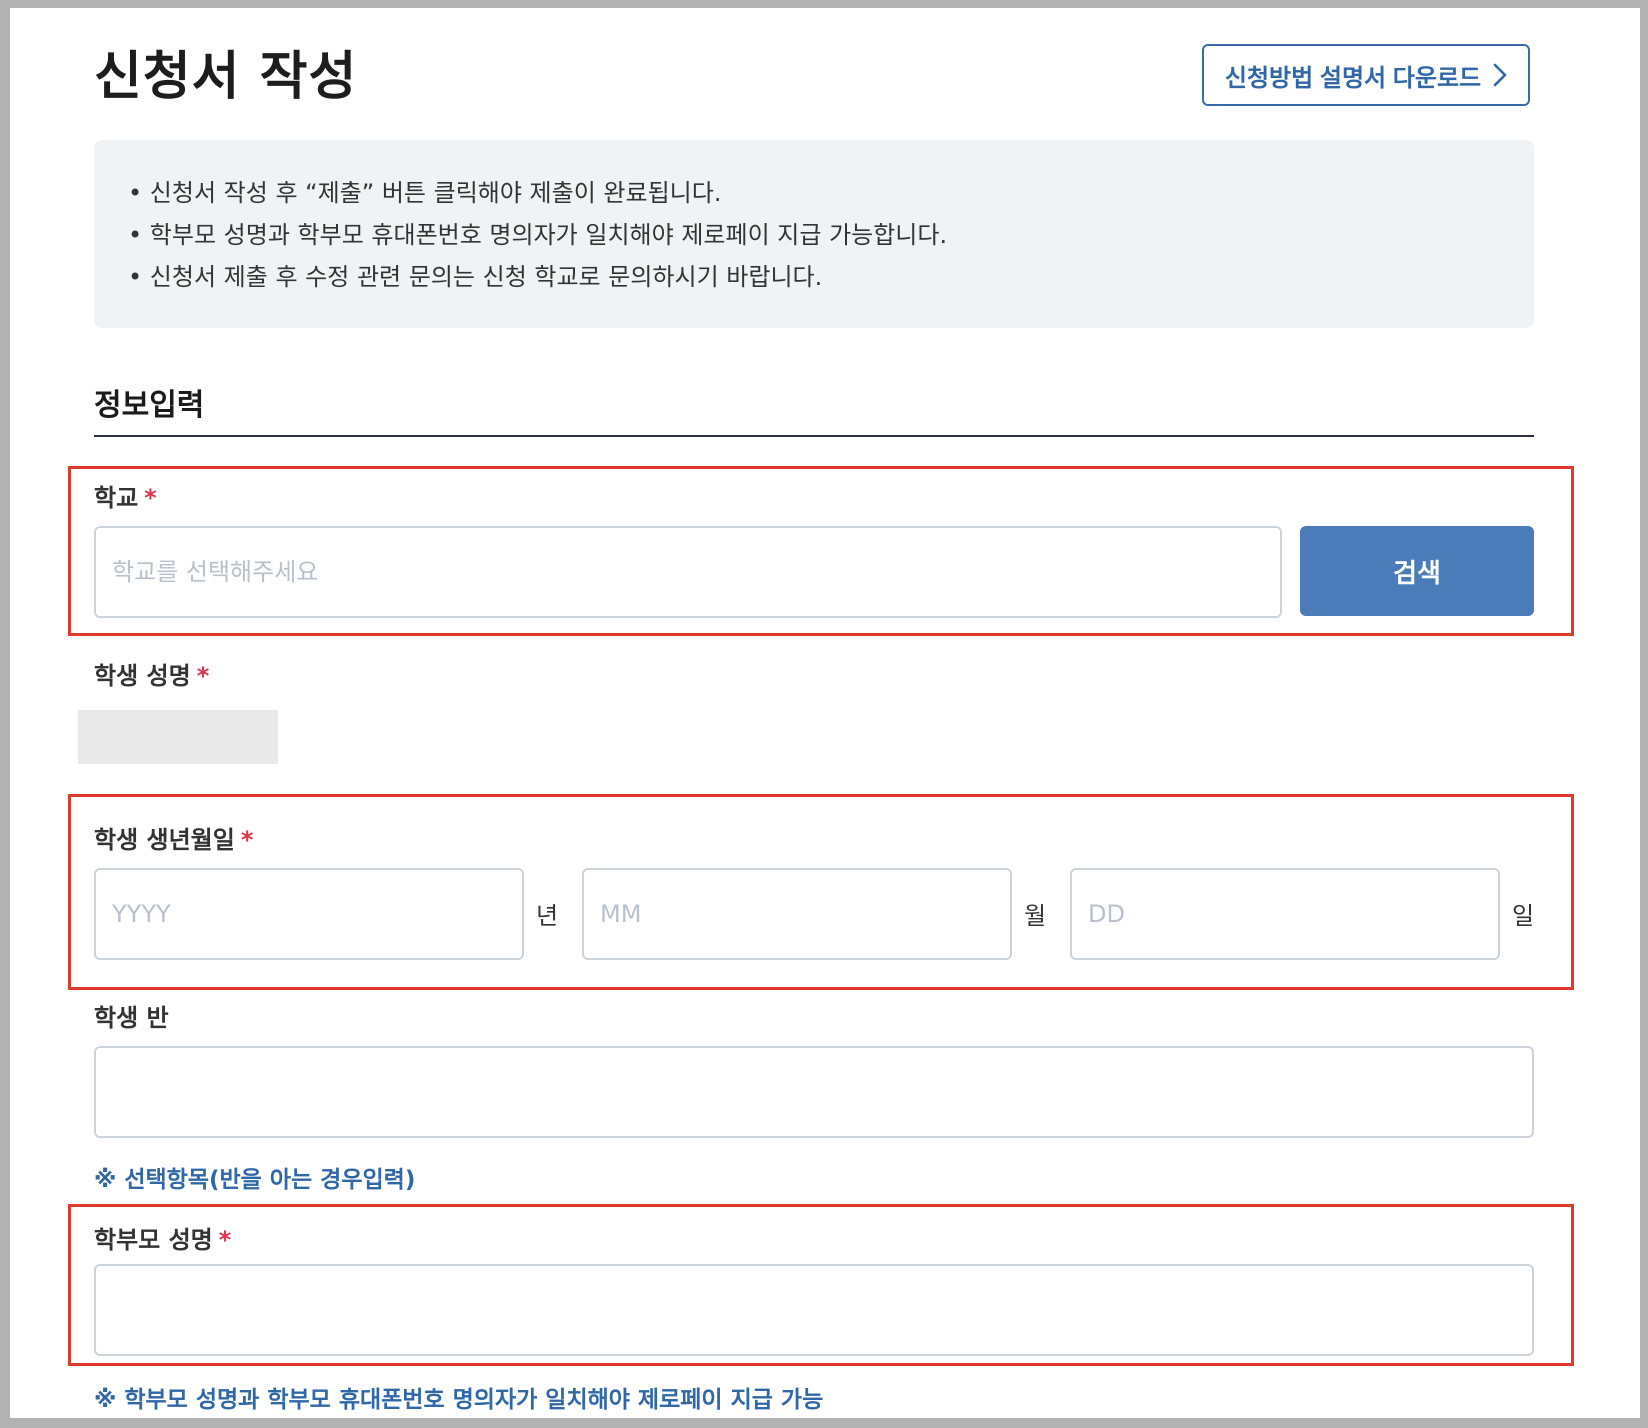  I want to click on parent-name-label-text: 학부모 성명, so click(153, 1240).